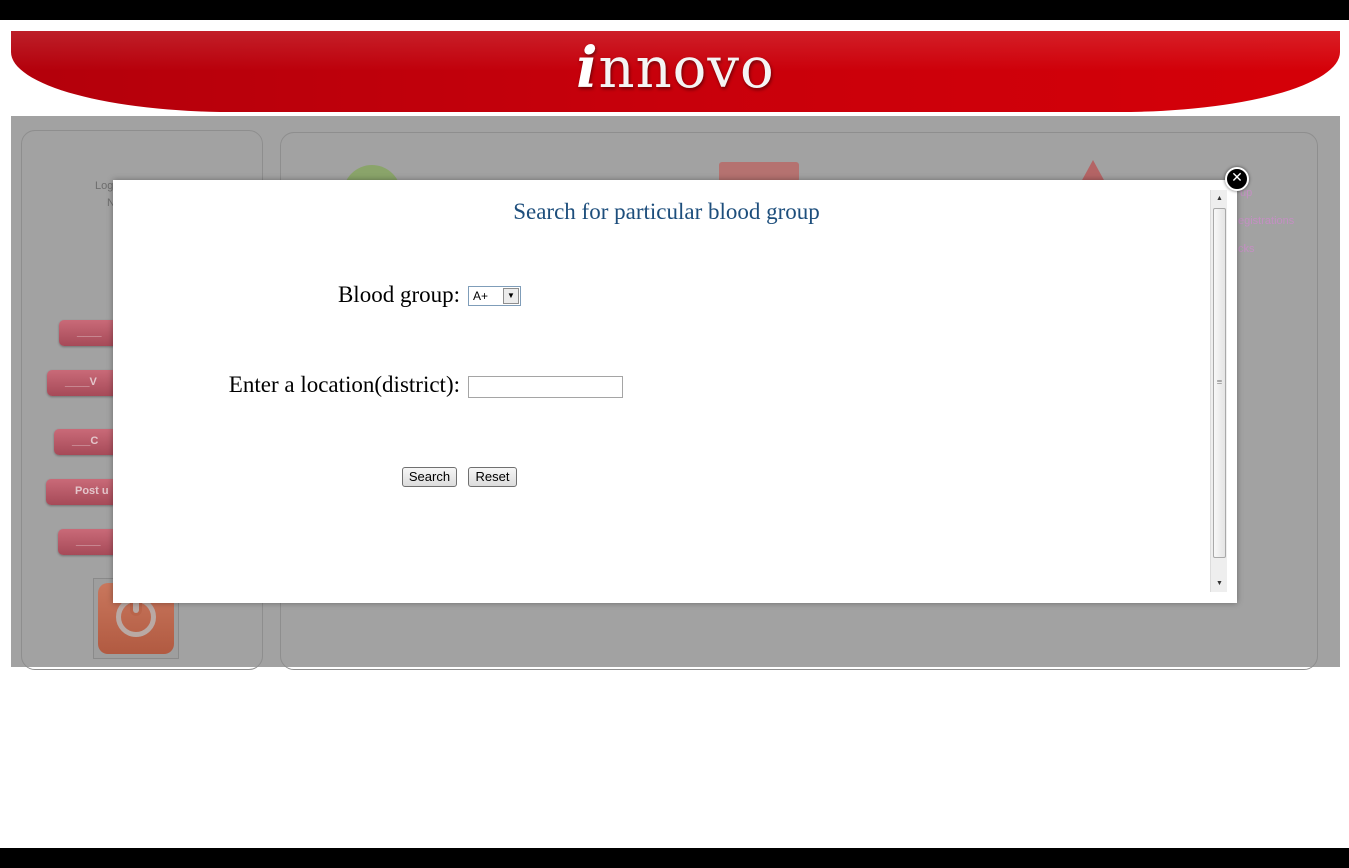  What do you see at coordinates (492, 477) in the screenshot?
I see `reset-button: Reset` at bounding box center [492, 477].